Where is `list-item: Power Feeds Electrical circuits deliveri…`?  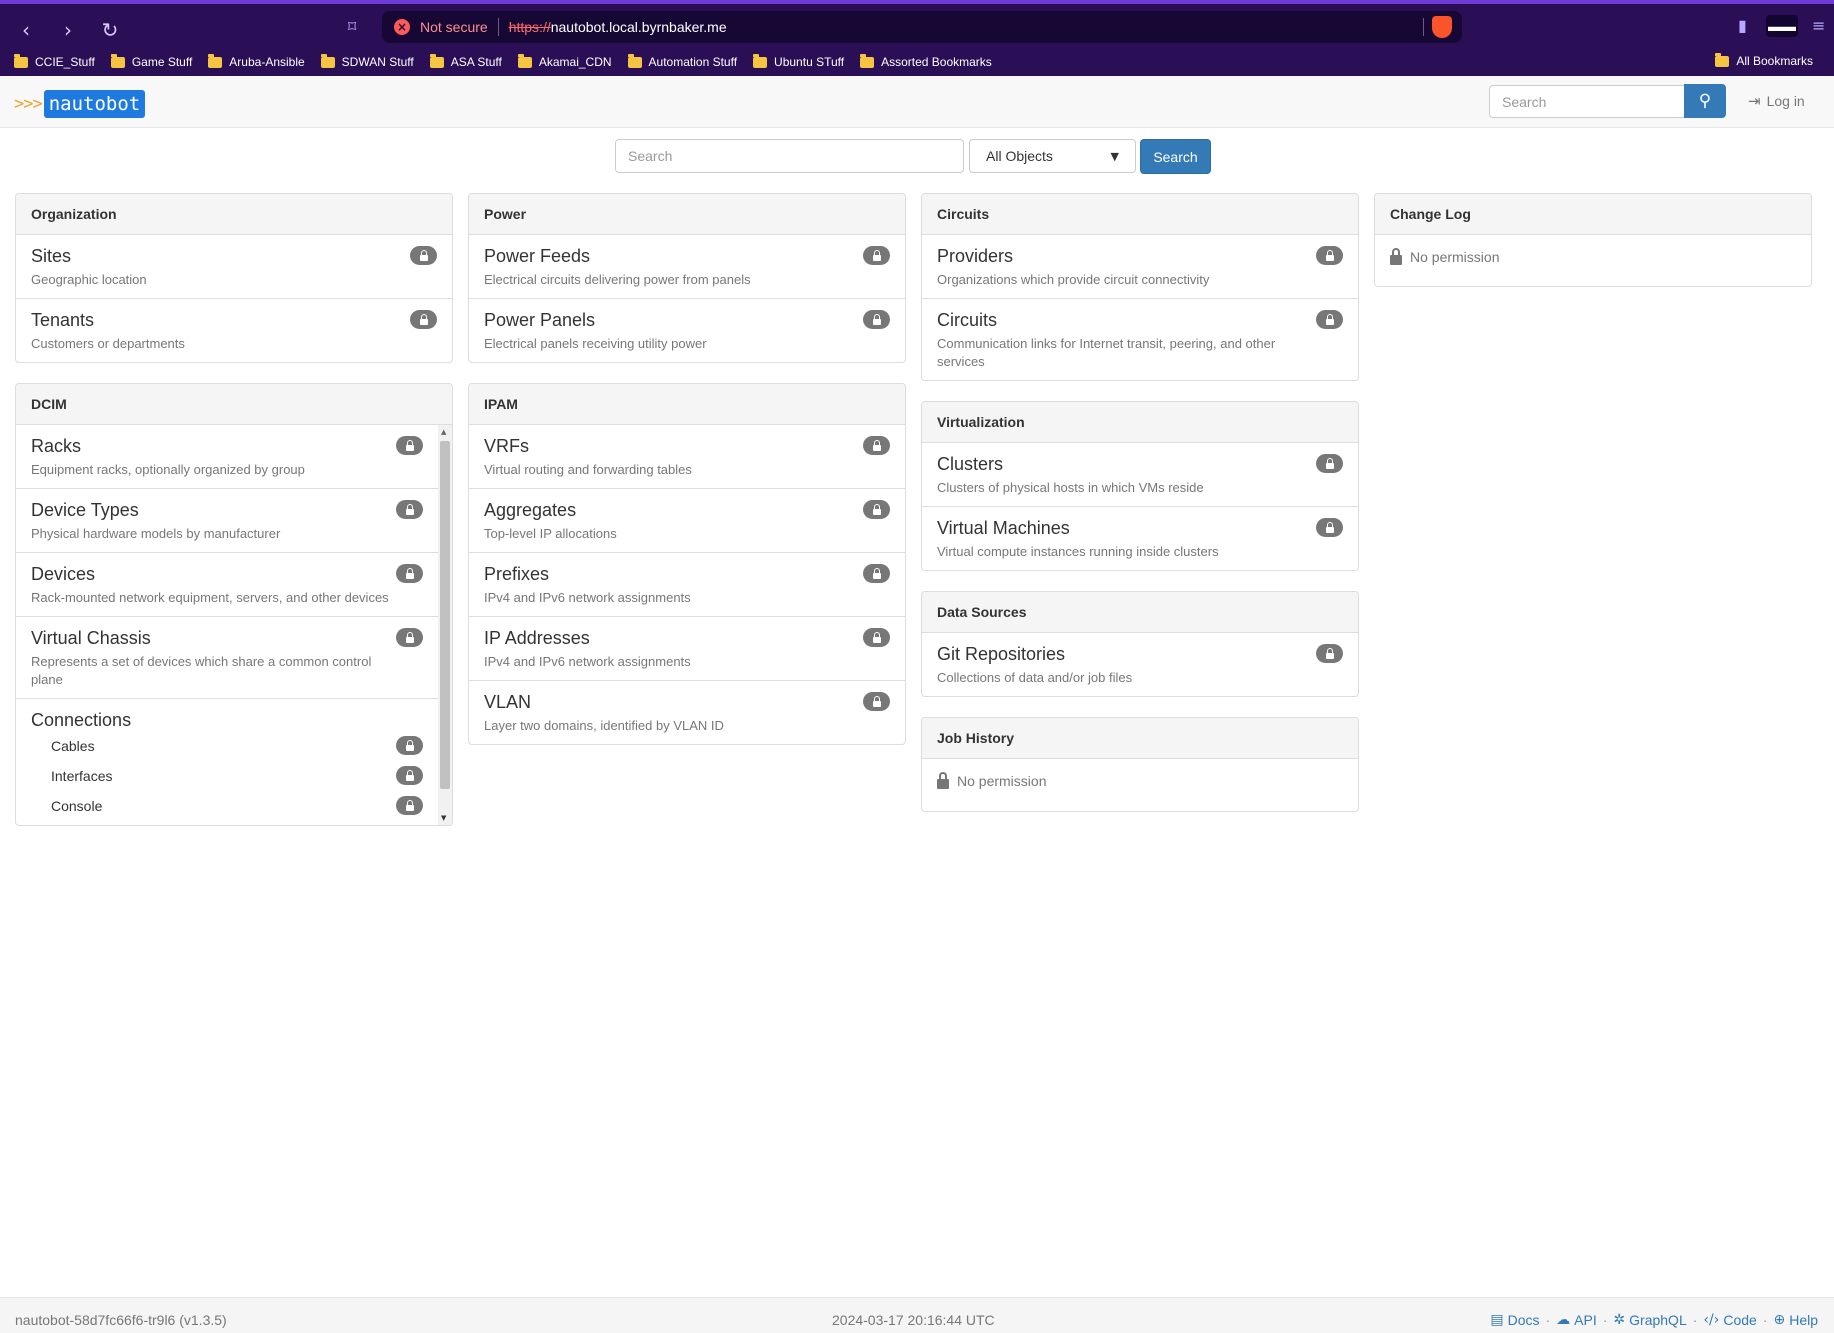
list-item: Power Feeds Electrical circuits deliveri… is located at coordinates (687, 267).